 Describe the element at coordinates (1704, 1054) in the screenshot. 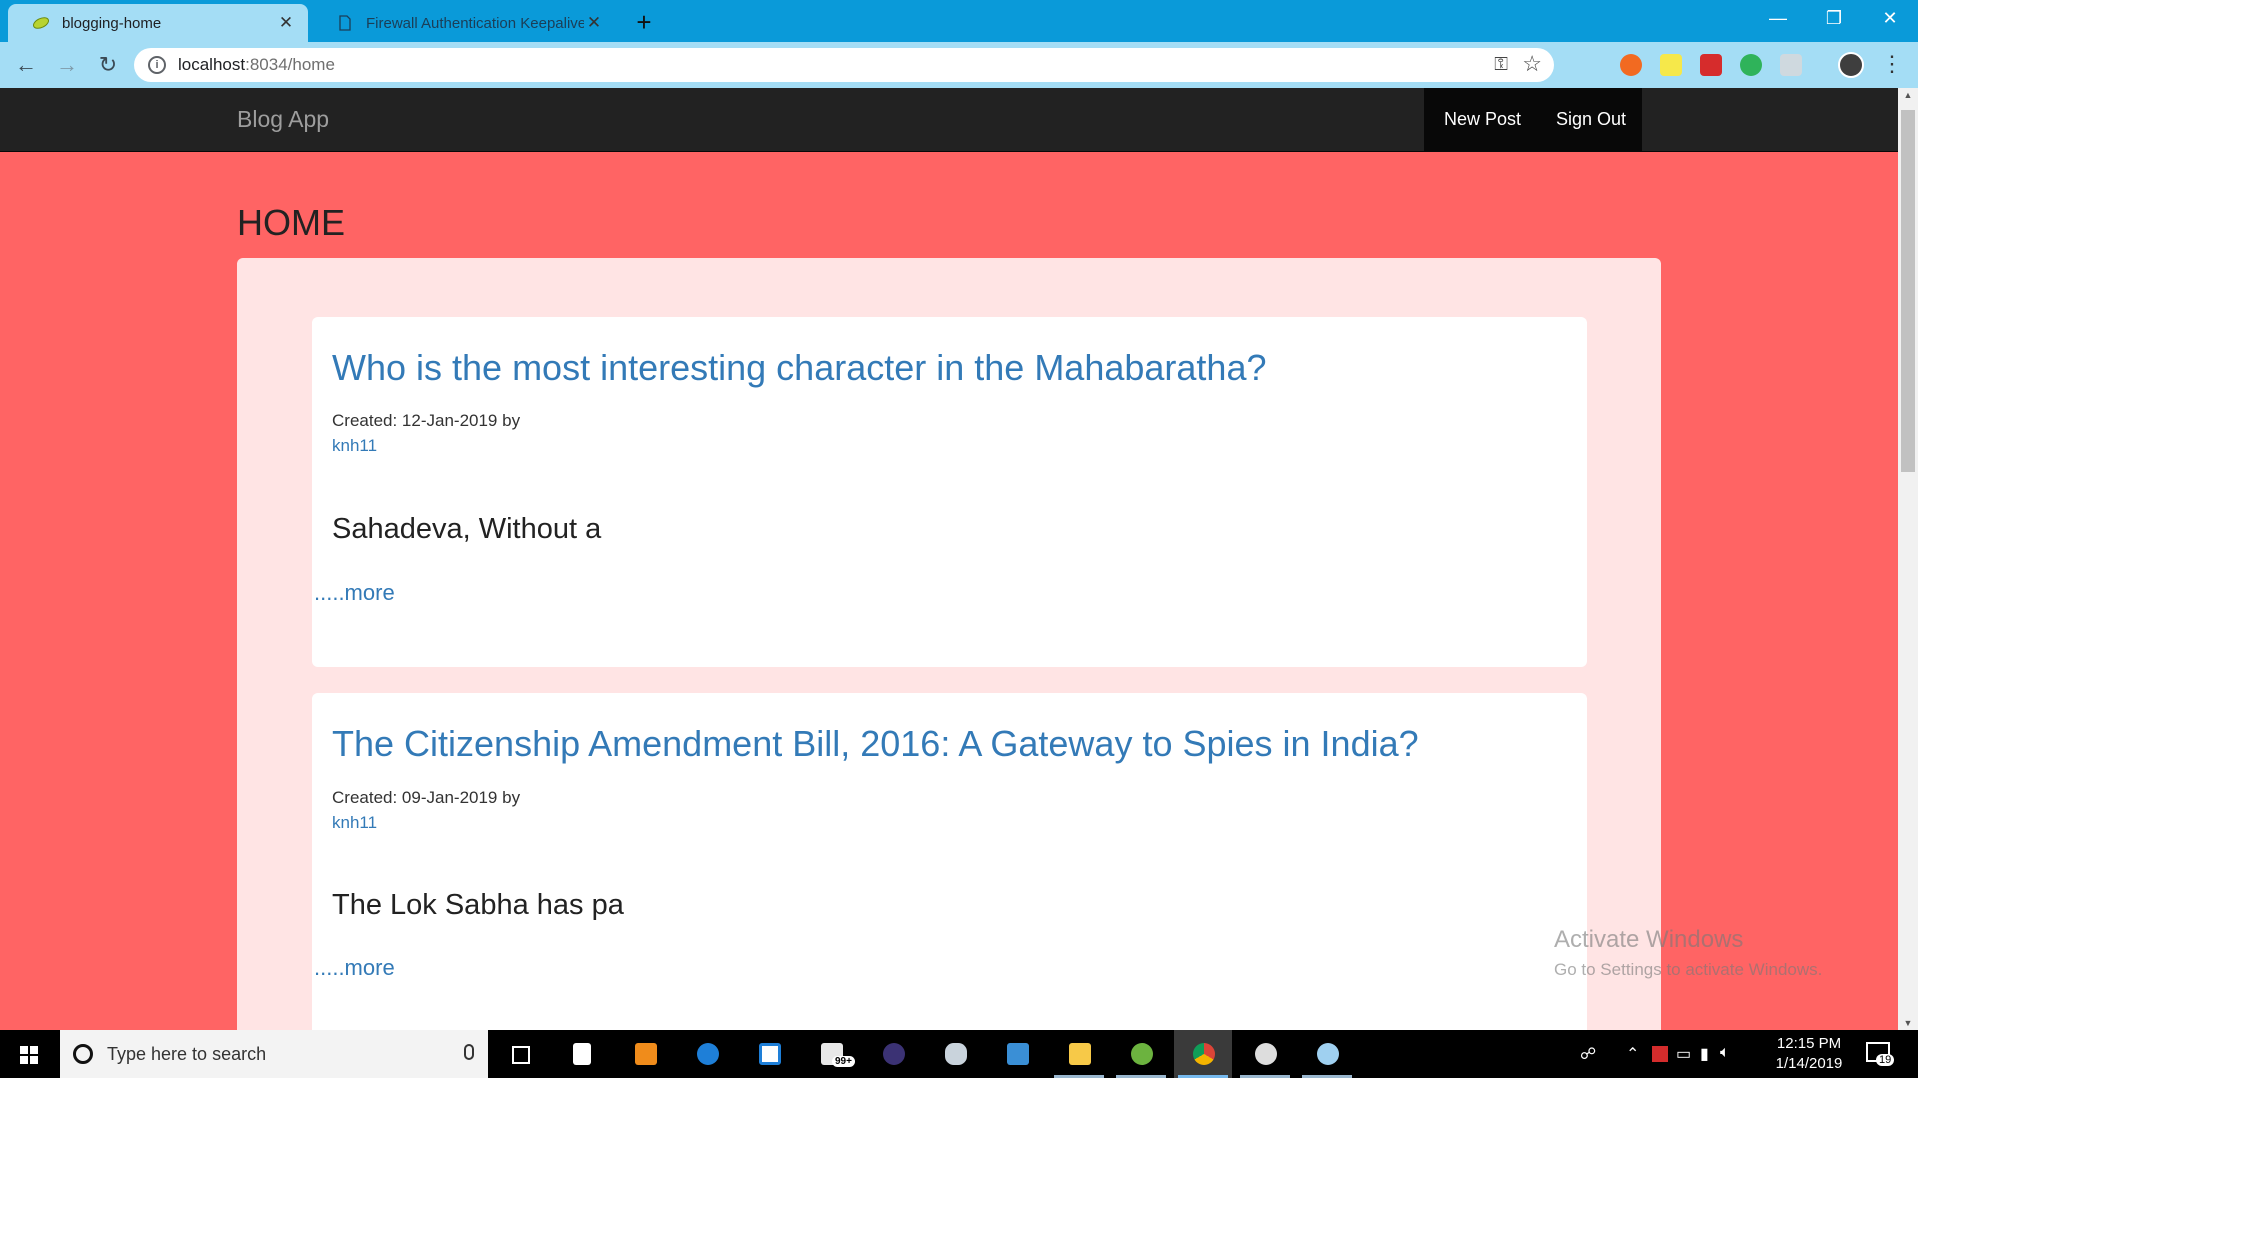

I see `battery-icon: ▮` at that location.